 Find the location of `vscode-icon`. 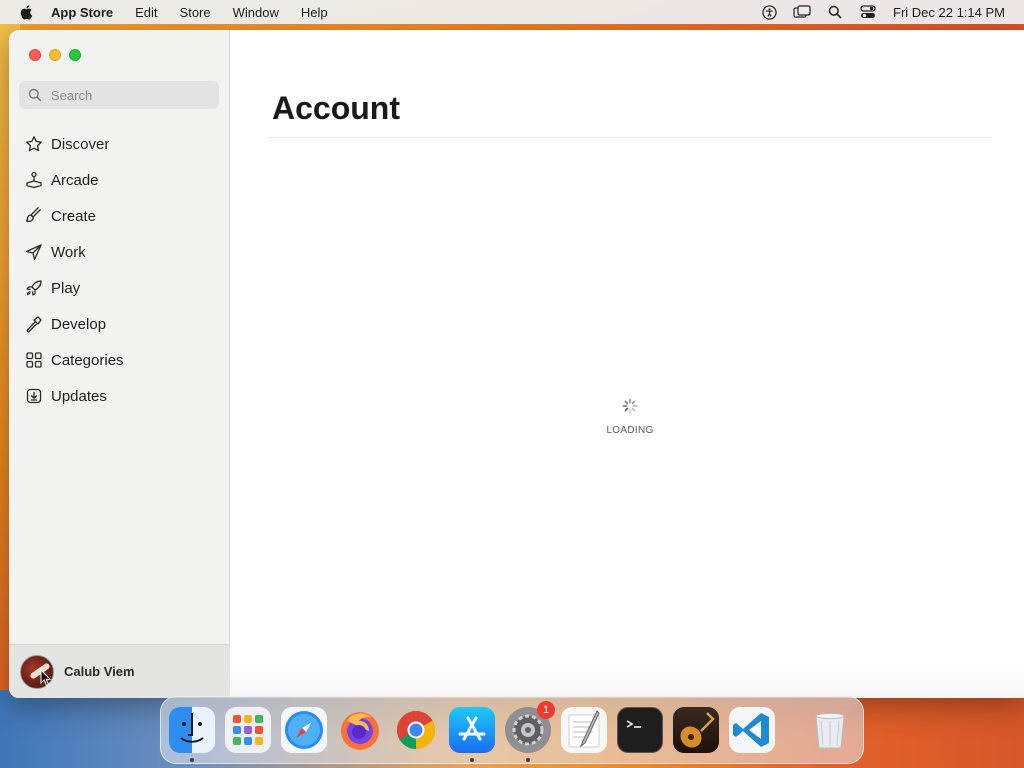

vscode-icon is located at coordinates (751, 730).